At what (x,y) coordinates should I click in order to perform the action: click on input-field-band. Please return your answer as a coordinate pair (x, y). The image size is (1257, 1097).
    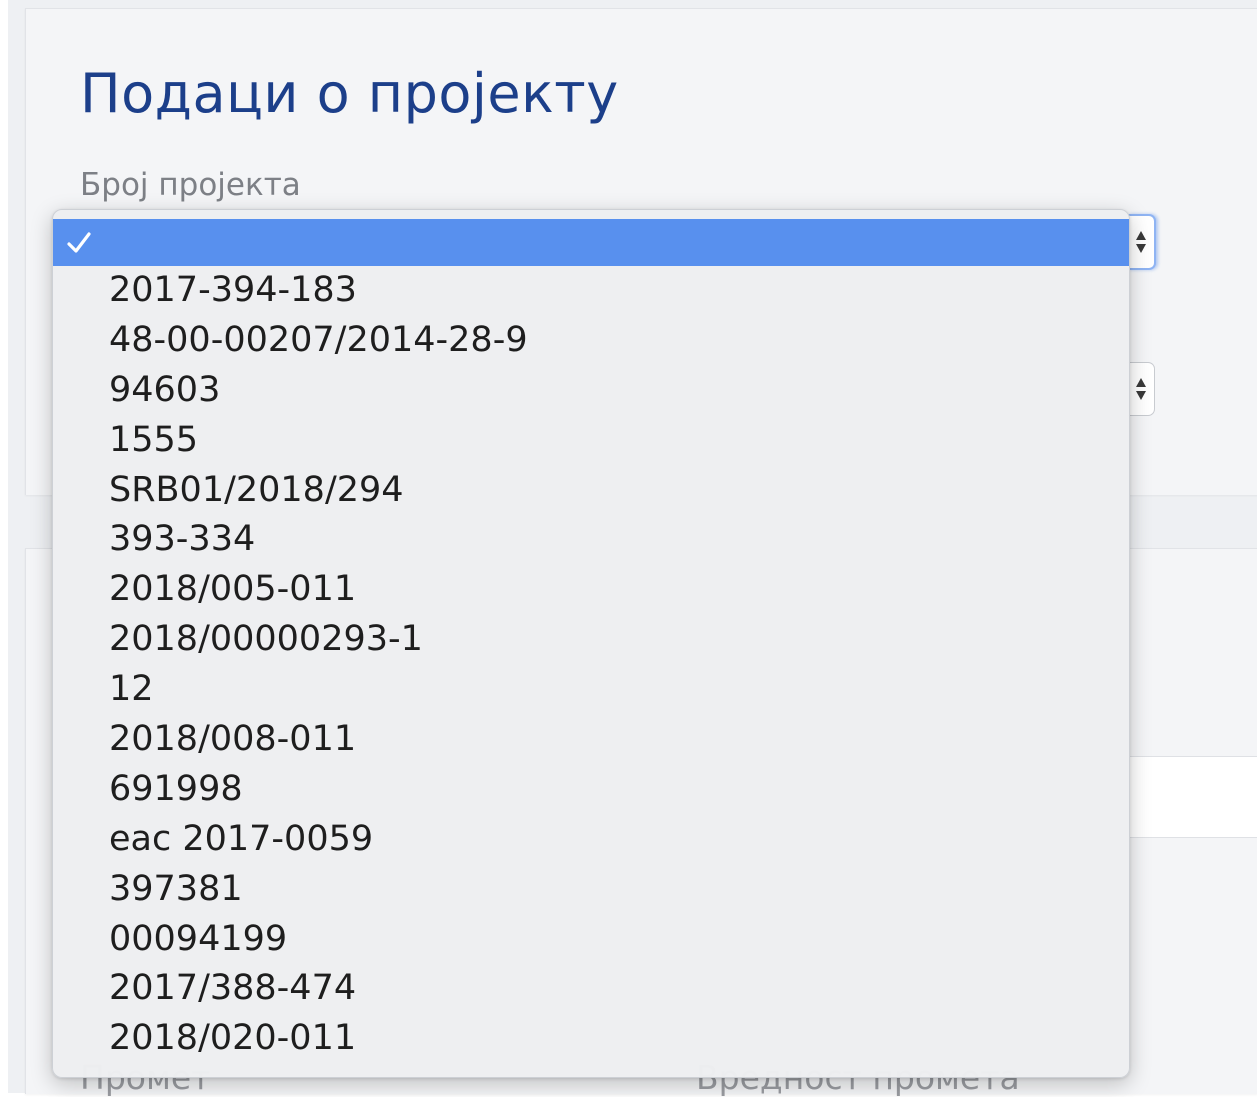
    Looking at the image, I should click on (1192, 797).